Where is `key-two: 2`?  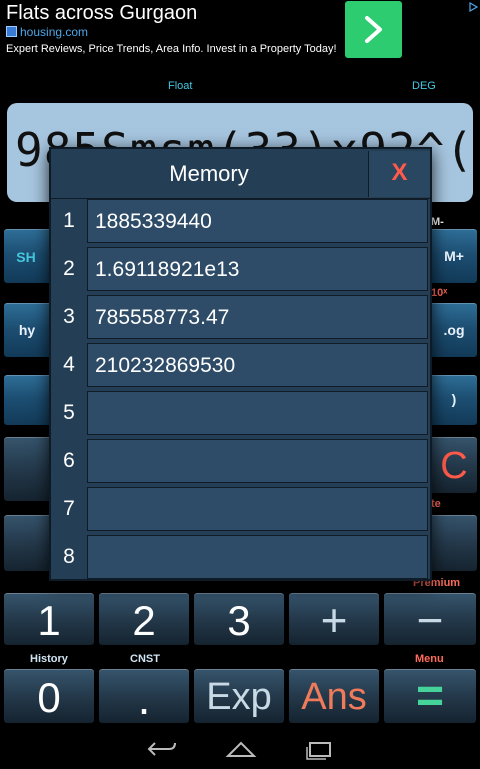
key-two: 2 is located at coordinates (144, 619).